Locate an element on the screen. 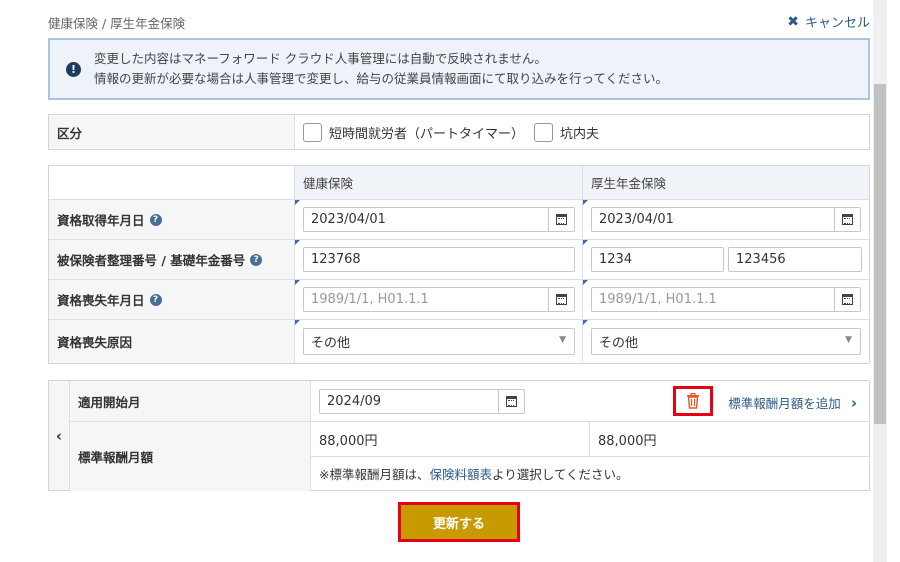 This screenshot has height=562, width=900. pension-acquire-date-input: 2023/04/01 is located at coordinates (726, 219).